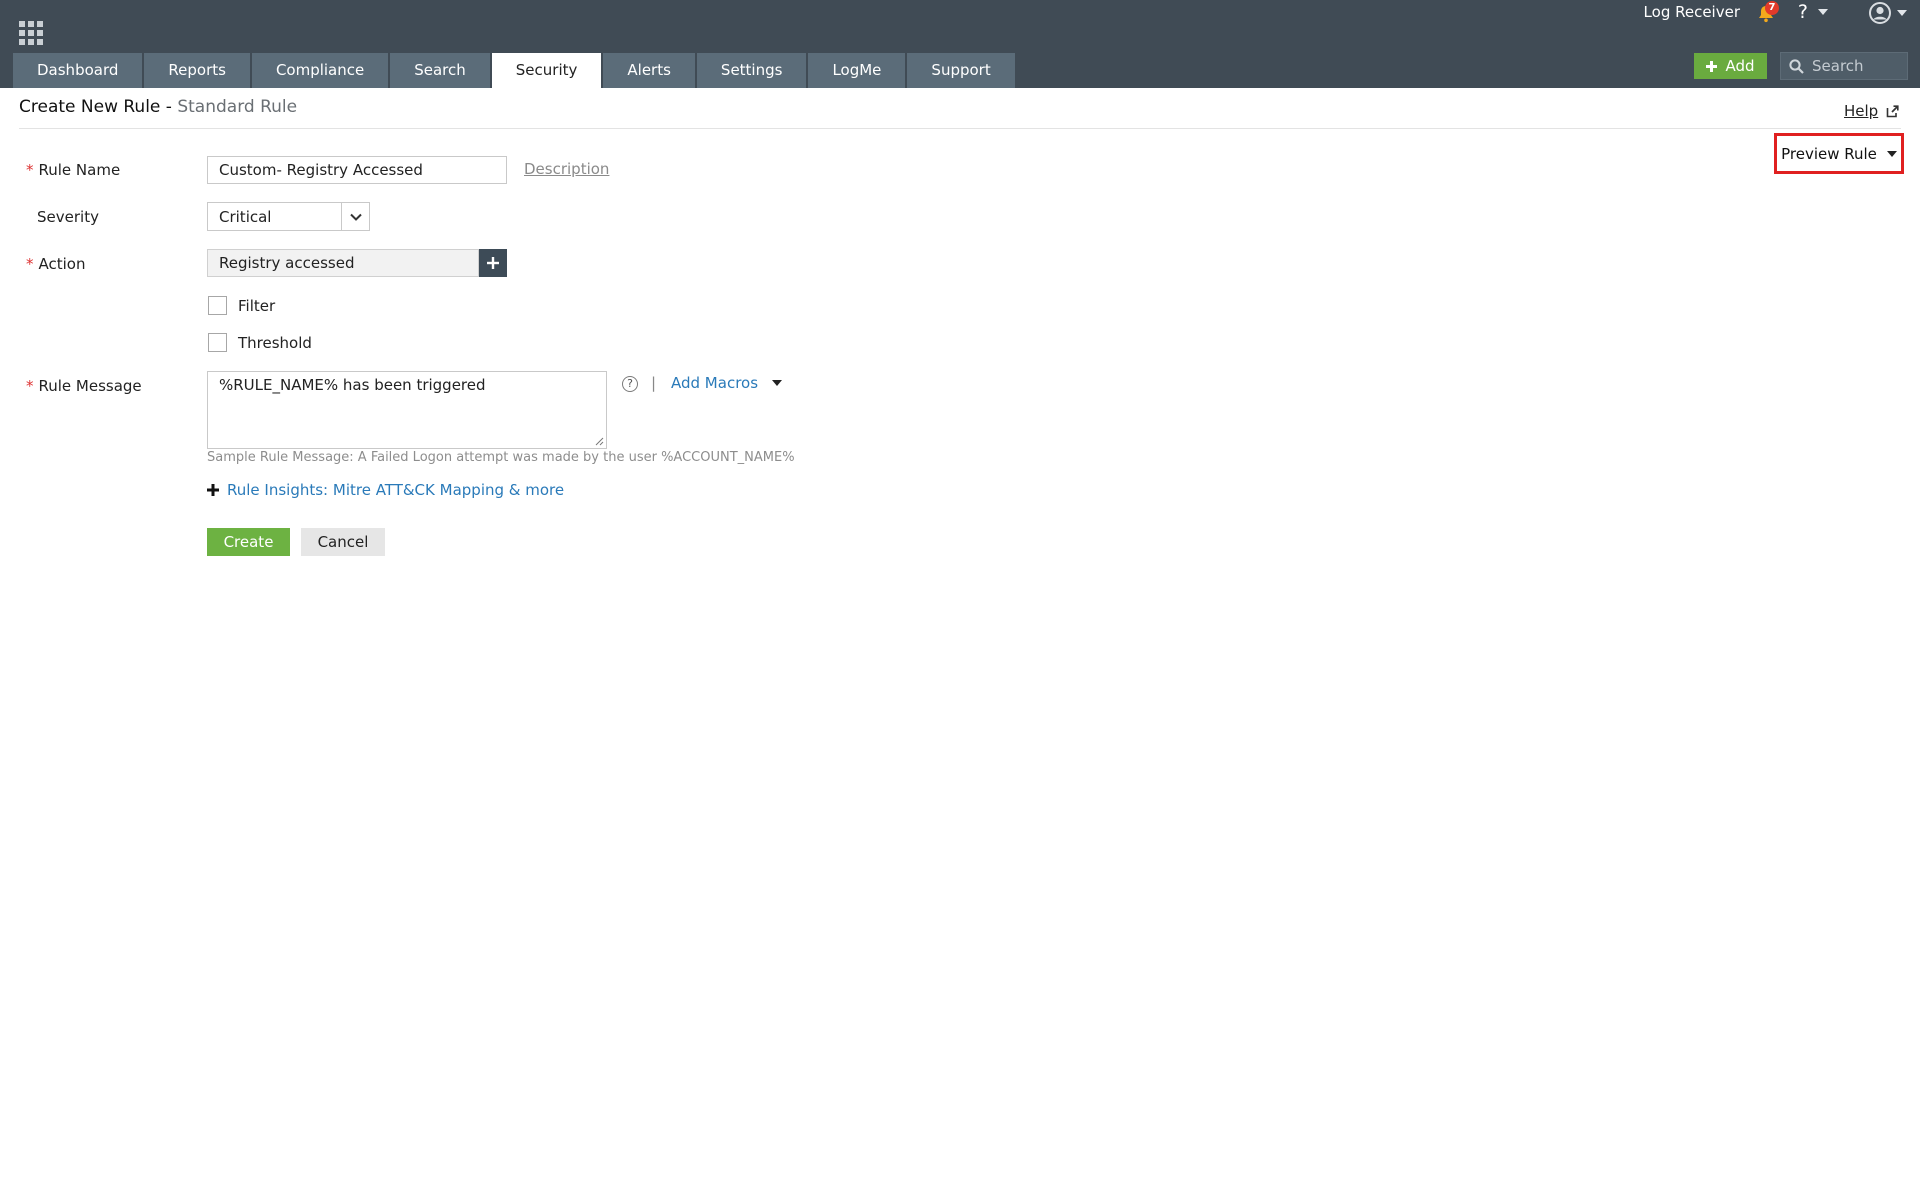  Describe the element at coordinates (79, 170) in the screenshot. I see `rule-name-label-text: Rule Name` at that location.